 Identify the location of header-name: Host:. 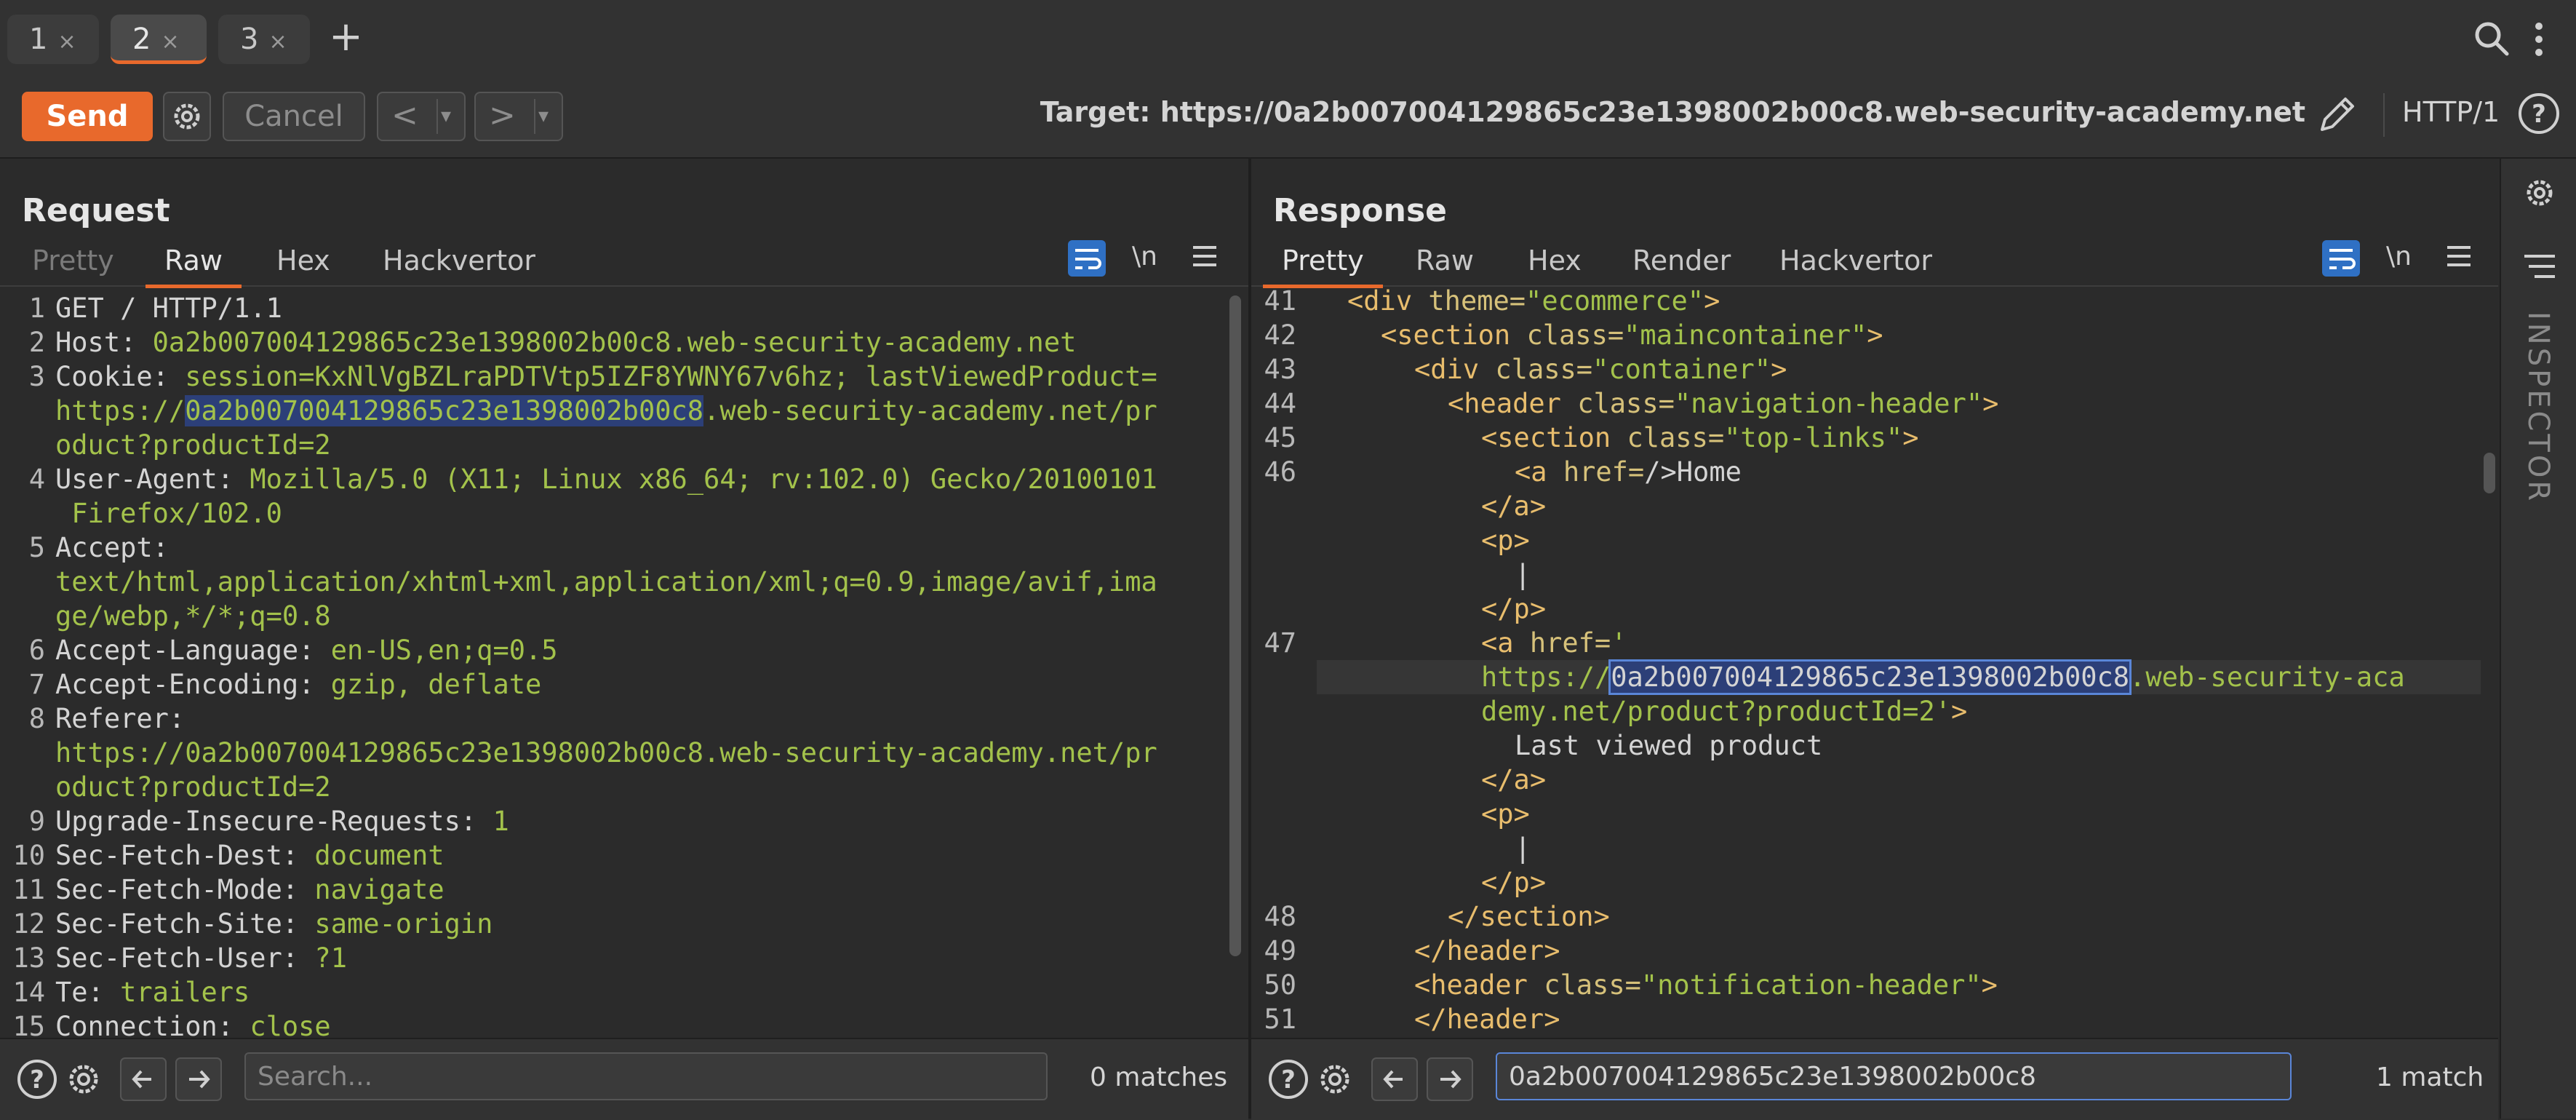
(104, 342).